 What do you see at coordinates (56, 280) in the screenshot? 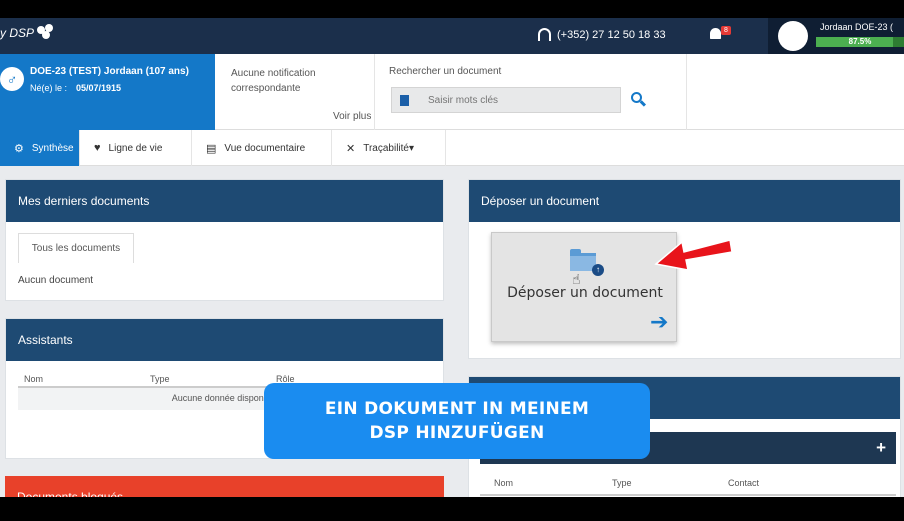
I see `empty-documents-text: Aucun document` at bounding box center [56, 280].